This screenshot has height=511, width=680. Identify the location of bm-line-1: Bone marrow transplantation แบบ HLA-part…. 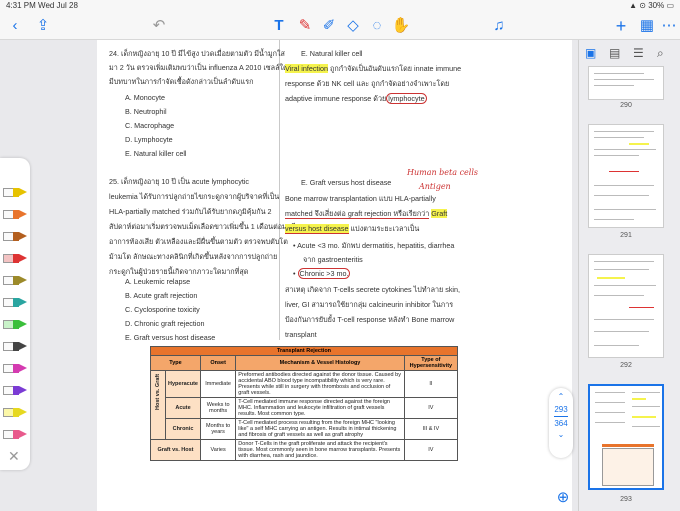
(360, 198).